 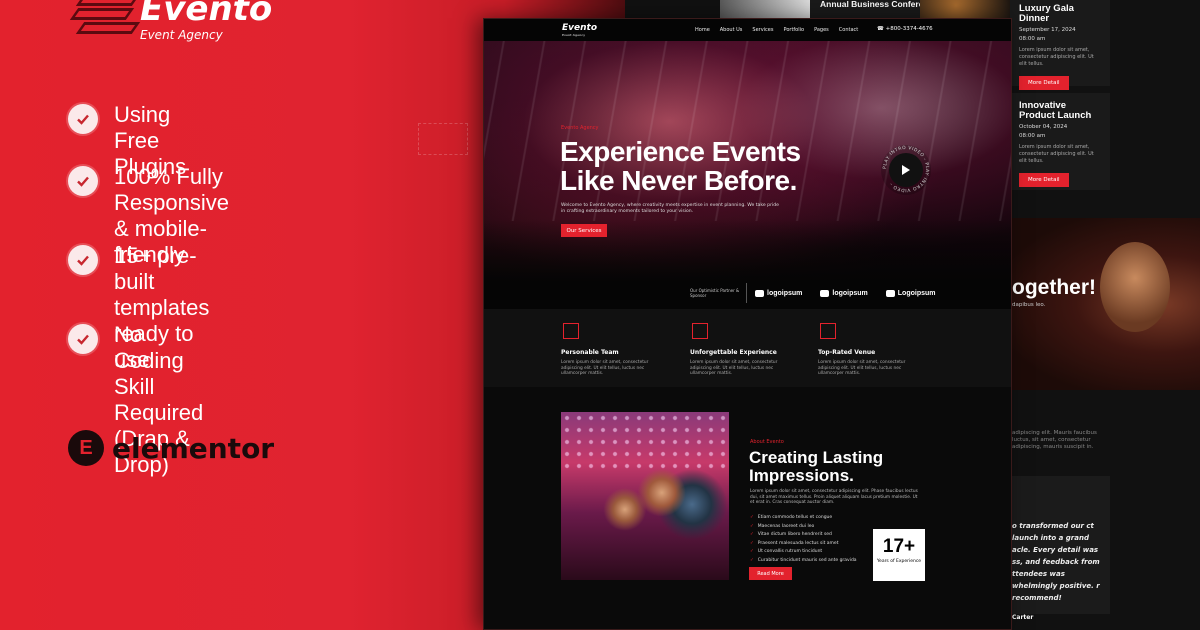 What do you see at coordinates (1055, 110) in the screenshot?
I see `event-title: Innovative Product Launch` at bounding box center [1055, 110].